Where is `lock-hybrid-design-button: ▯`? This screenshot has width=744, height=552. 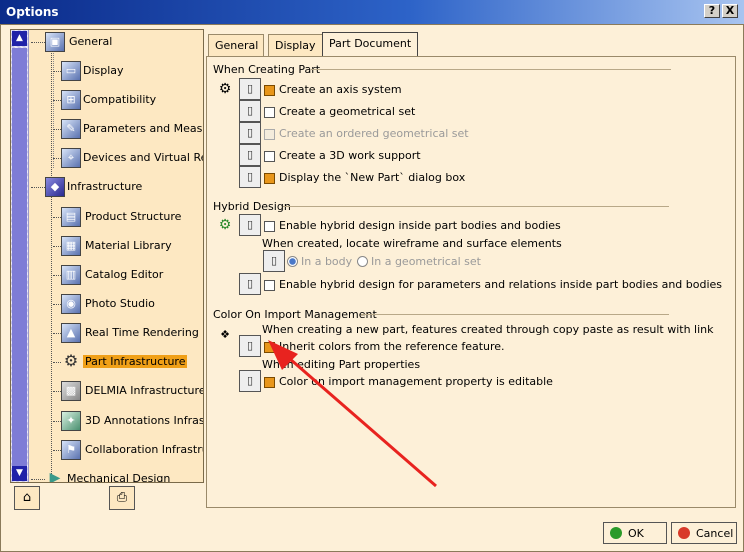
lock-hybrid-design-button: ▯ is located at coordinates (250, 225).